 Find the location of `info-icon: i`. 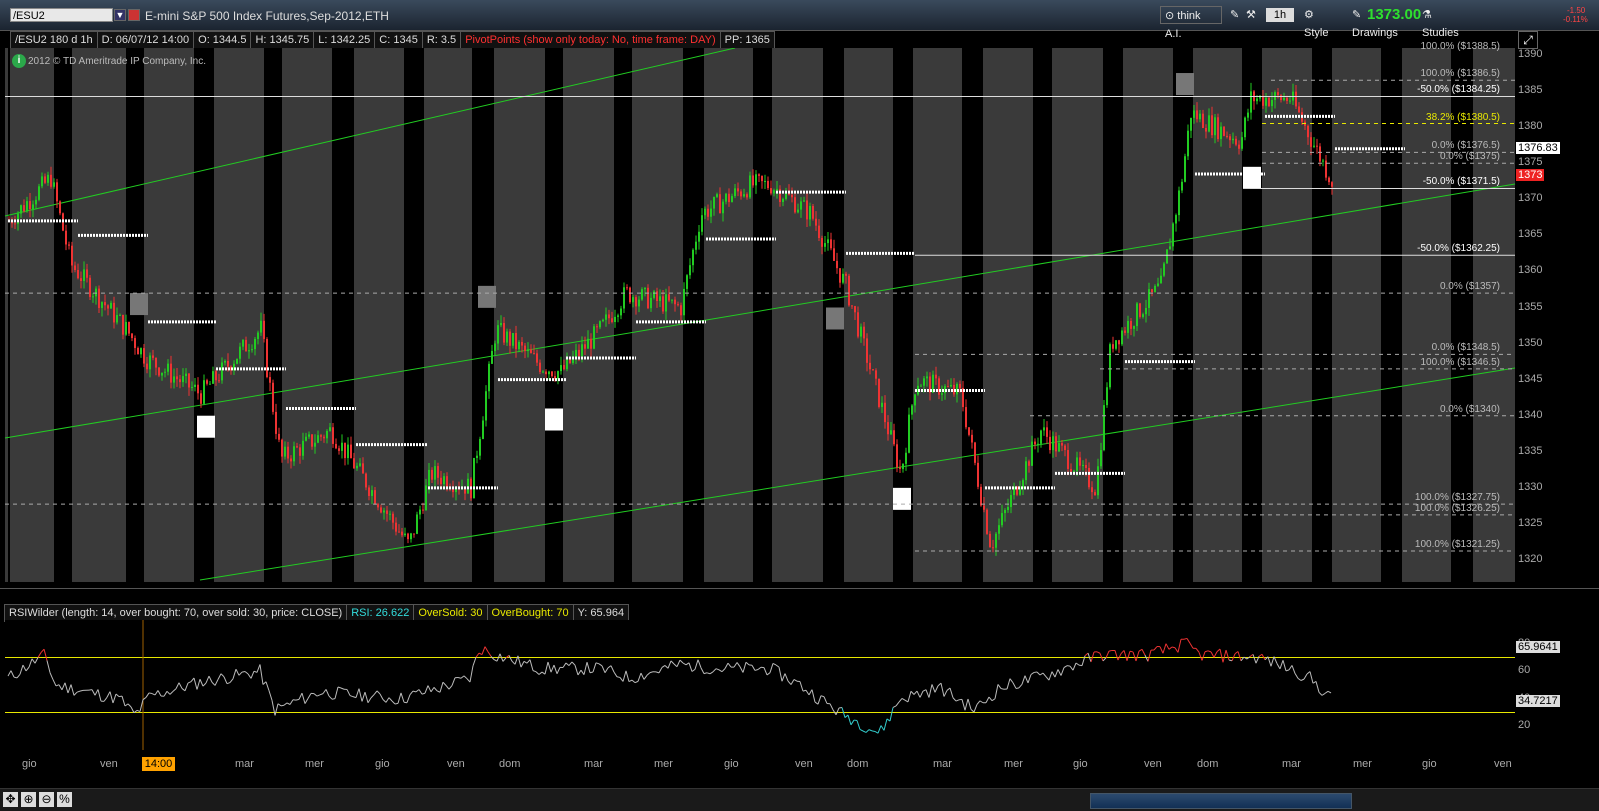

info-icon: i is located at coordinates (19, 61).